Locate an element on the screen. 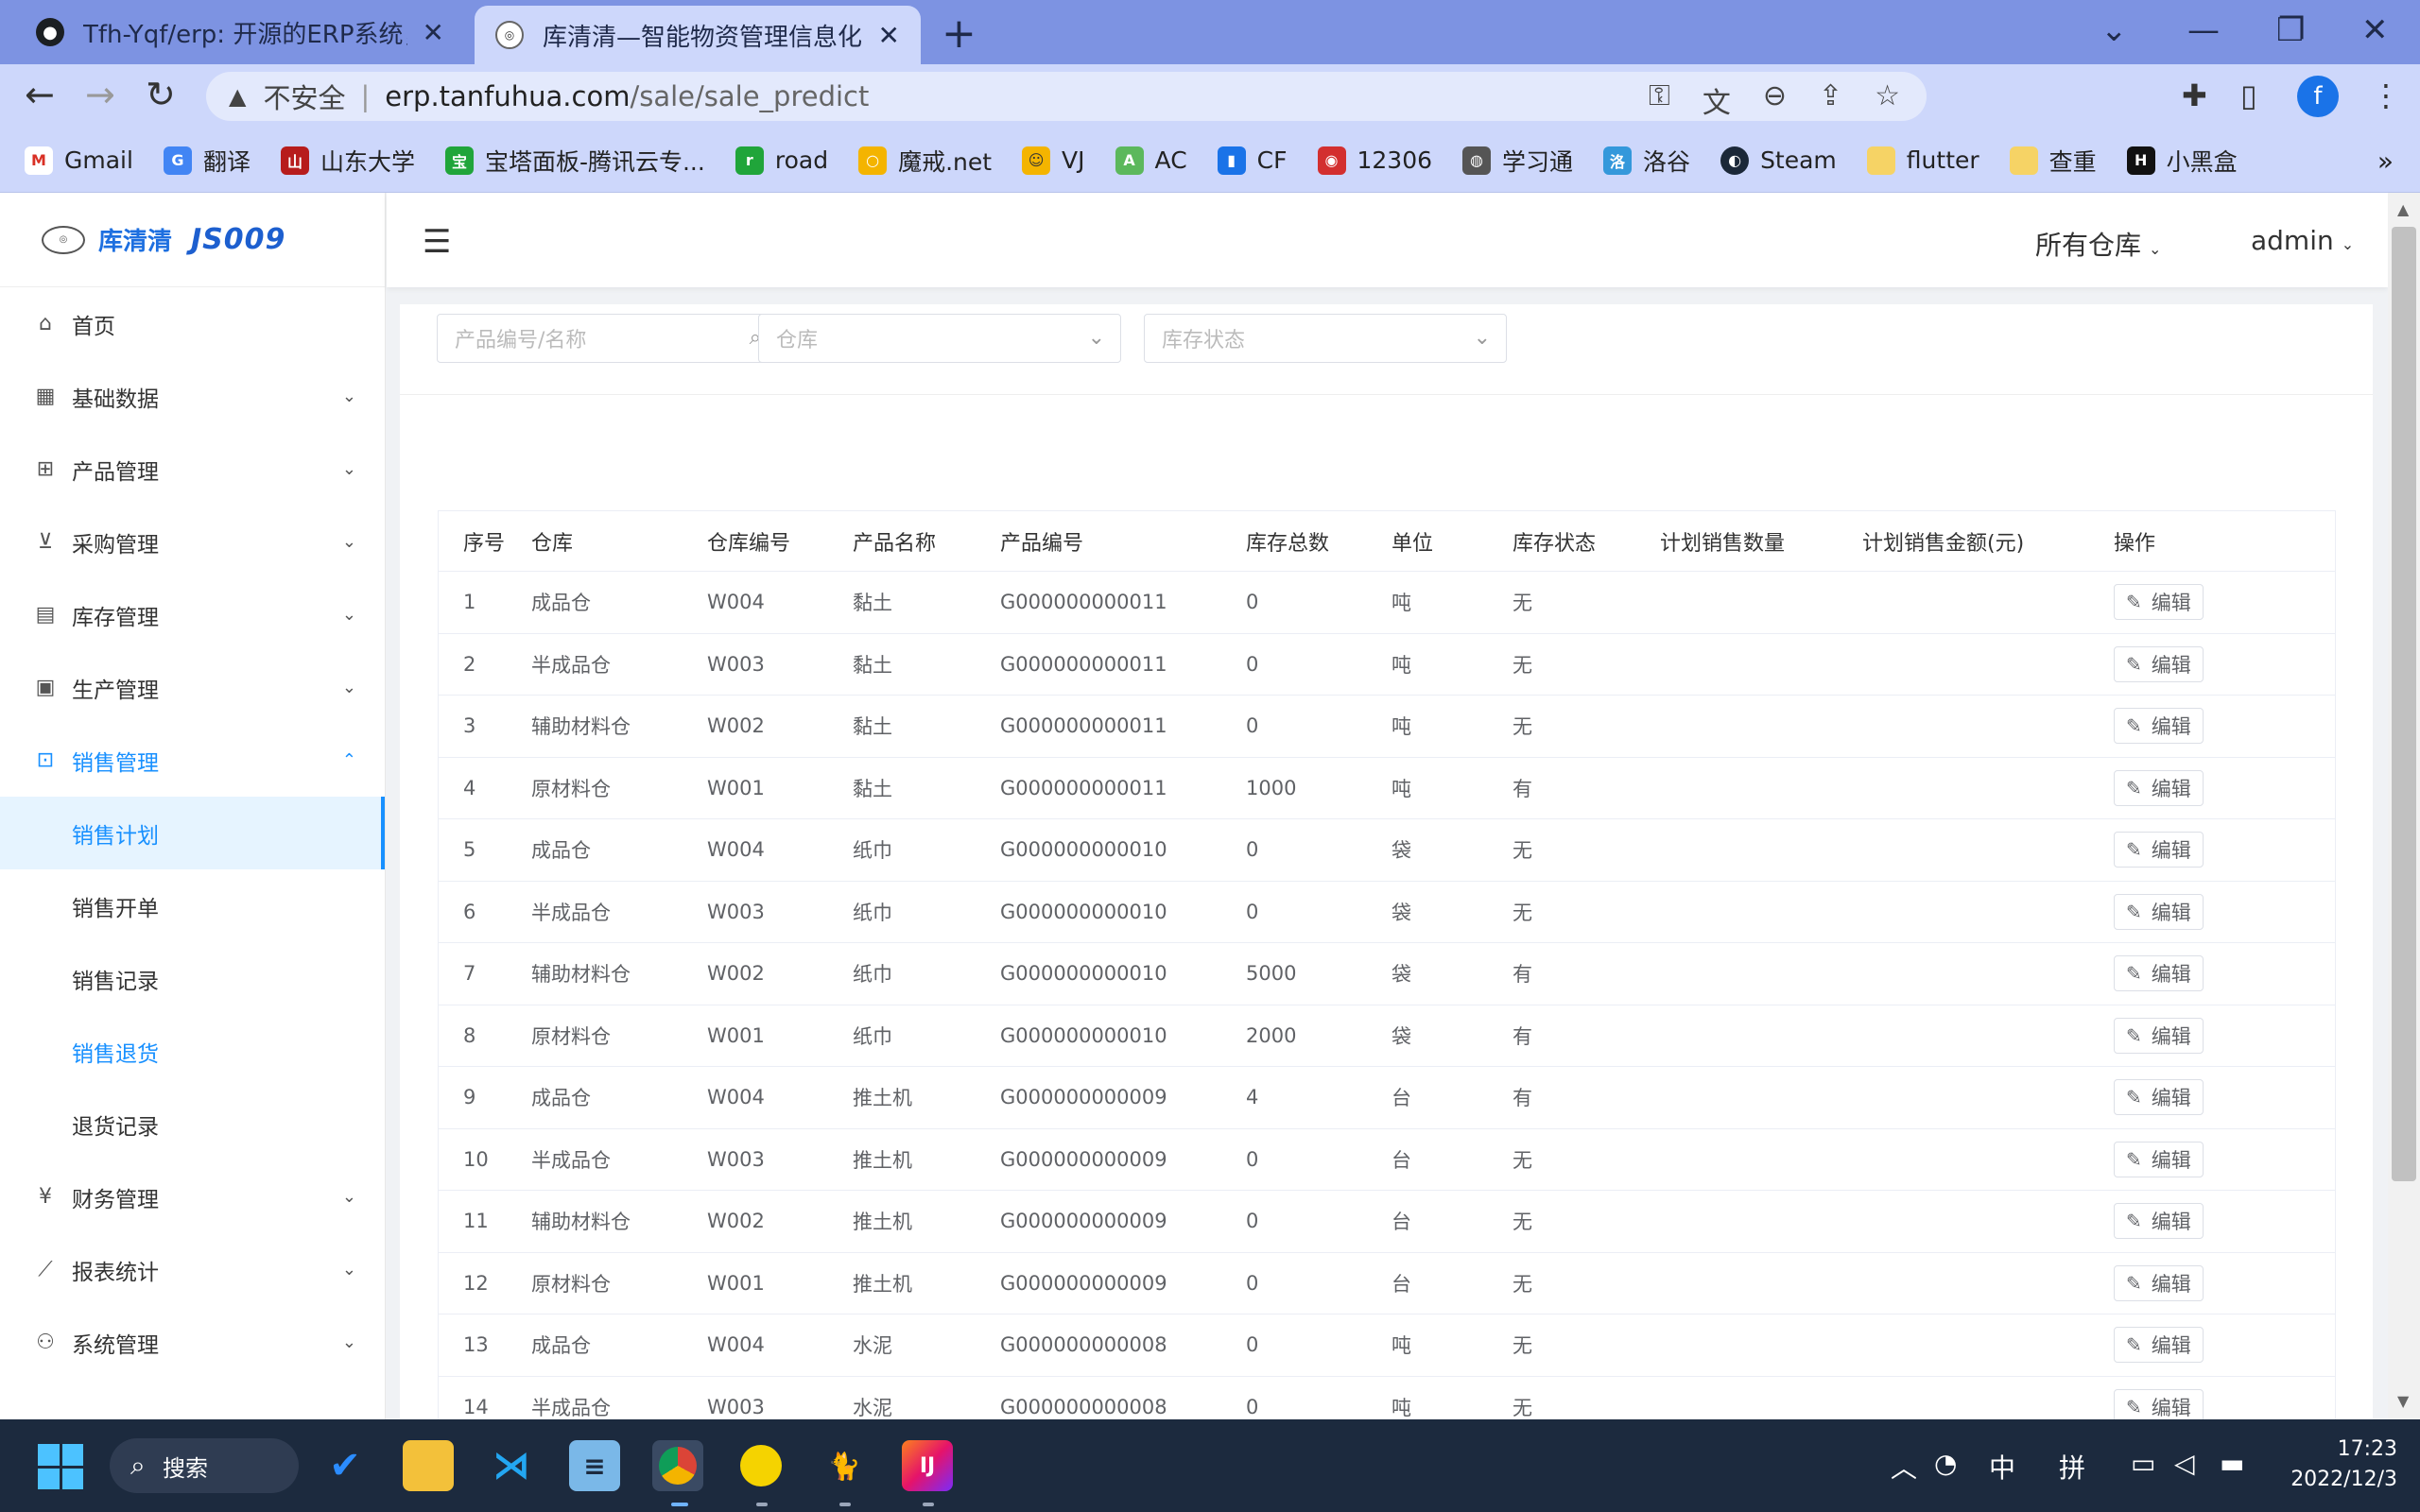  windows-start-button is located at coordinates (60, 1466).